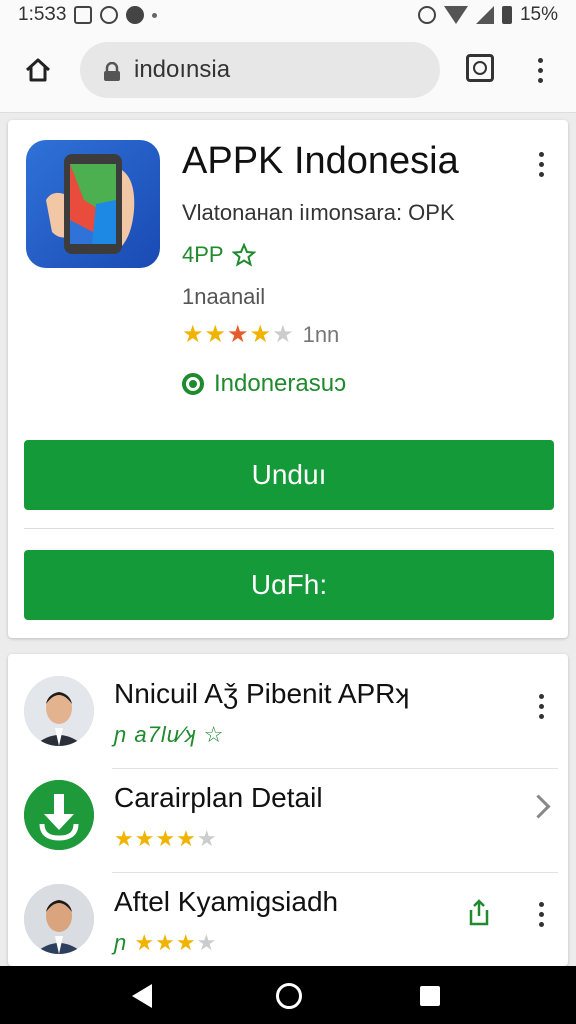  I want to click on app-subtitle: Vlatonaнan iımonsara: OPK, so click(318, 212).